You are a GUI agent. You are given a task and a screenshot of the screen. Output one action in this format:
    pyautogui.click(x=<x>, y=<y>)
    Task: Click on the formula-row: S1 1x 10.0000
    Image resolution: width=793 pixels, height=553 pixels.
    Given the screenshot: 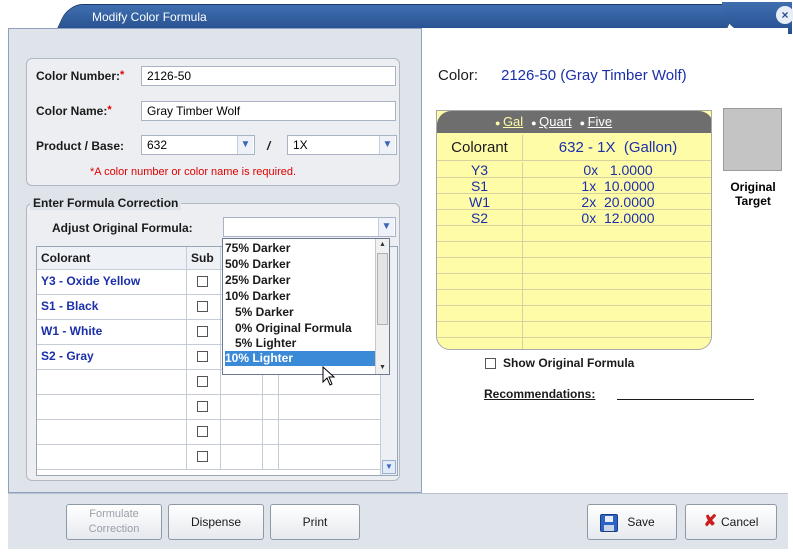 What is the action you would take?
    pyautogui.click(x=574, y=186)
    